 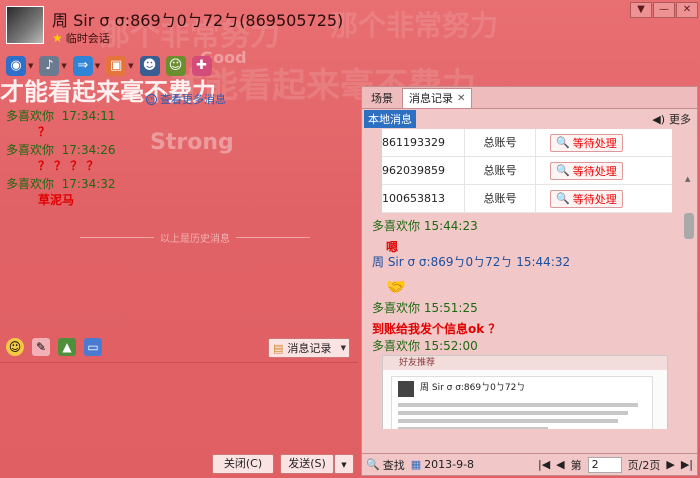 I want to click on clock-icon: ◷, so click(x=151, y=99).